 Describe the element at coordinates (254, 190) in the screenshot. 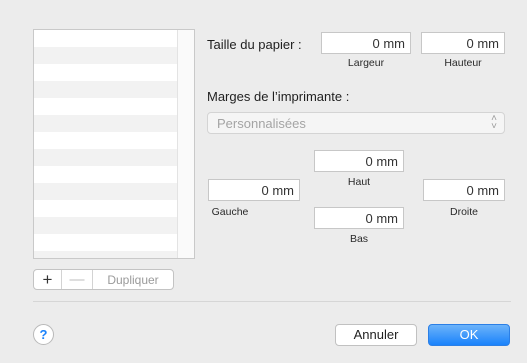

I see `margin-left-field` at that location.